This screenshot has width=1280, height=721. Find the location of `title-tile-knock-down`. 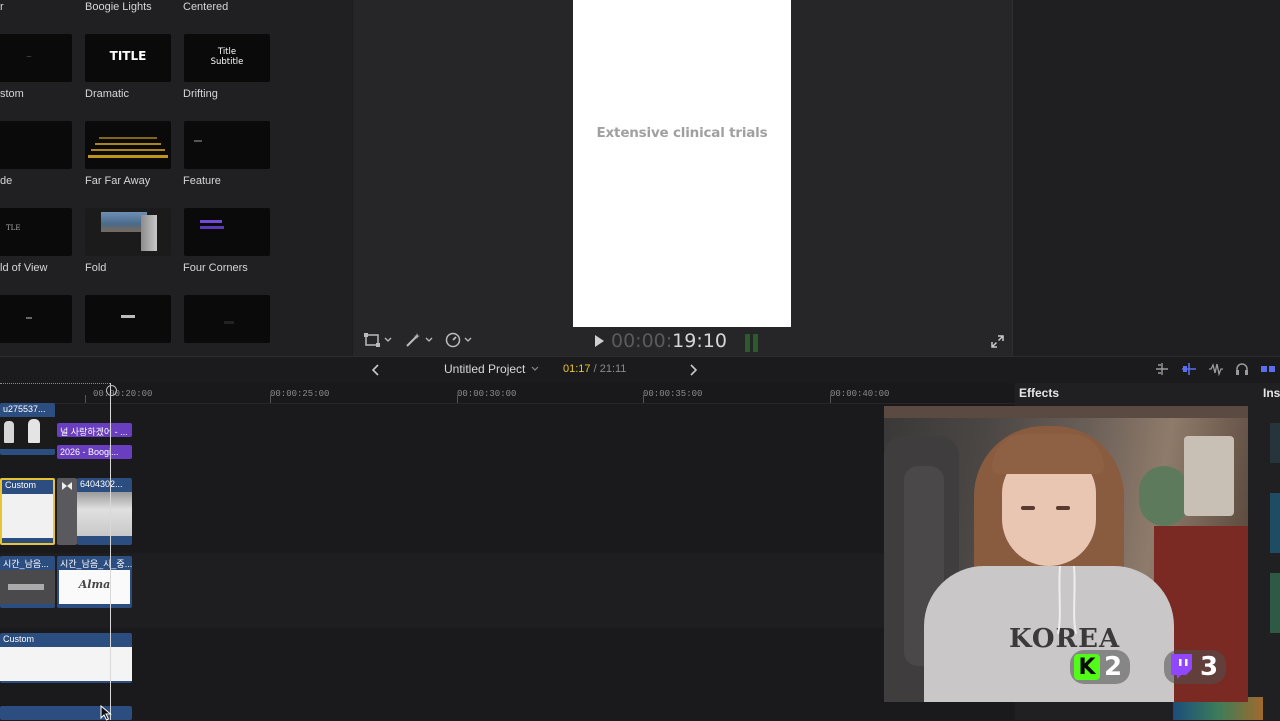

title-tile-knock-down is located at coordinates (227, 319).